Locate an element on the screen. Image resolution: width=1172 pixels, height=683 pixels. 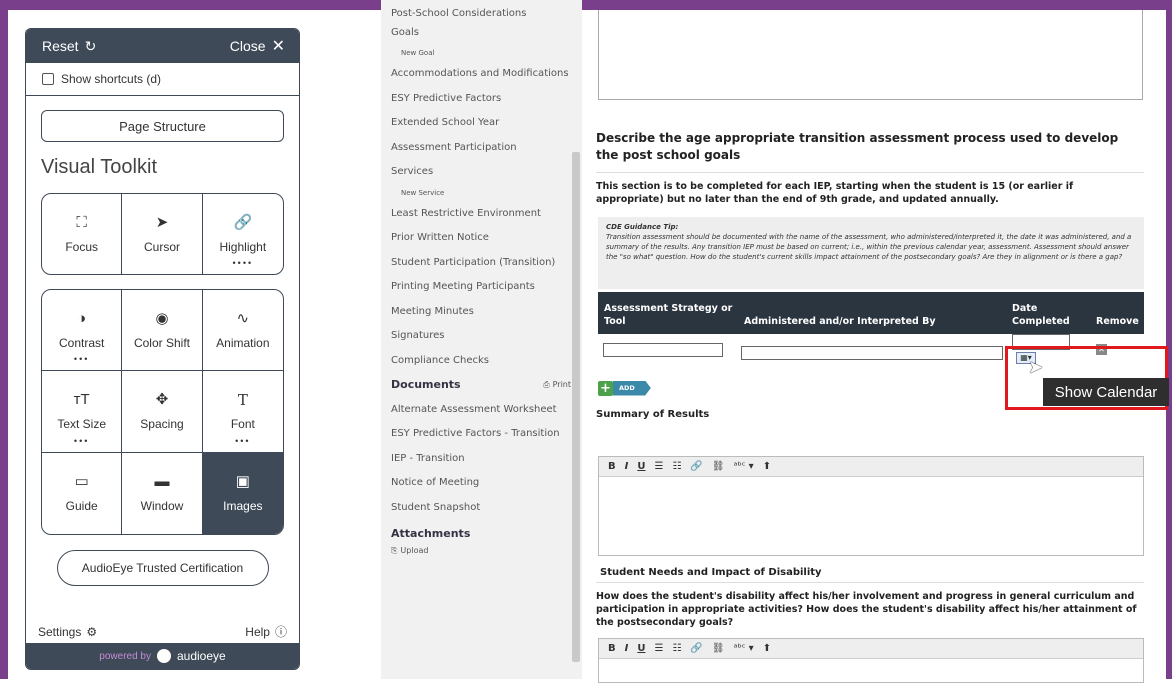
images-tool: ▣ Images is located at coordinates (242, 493).